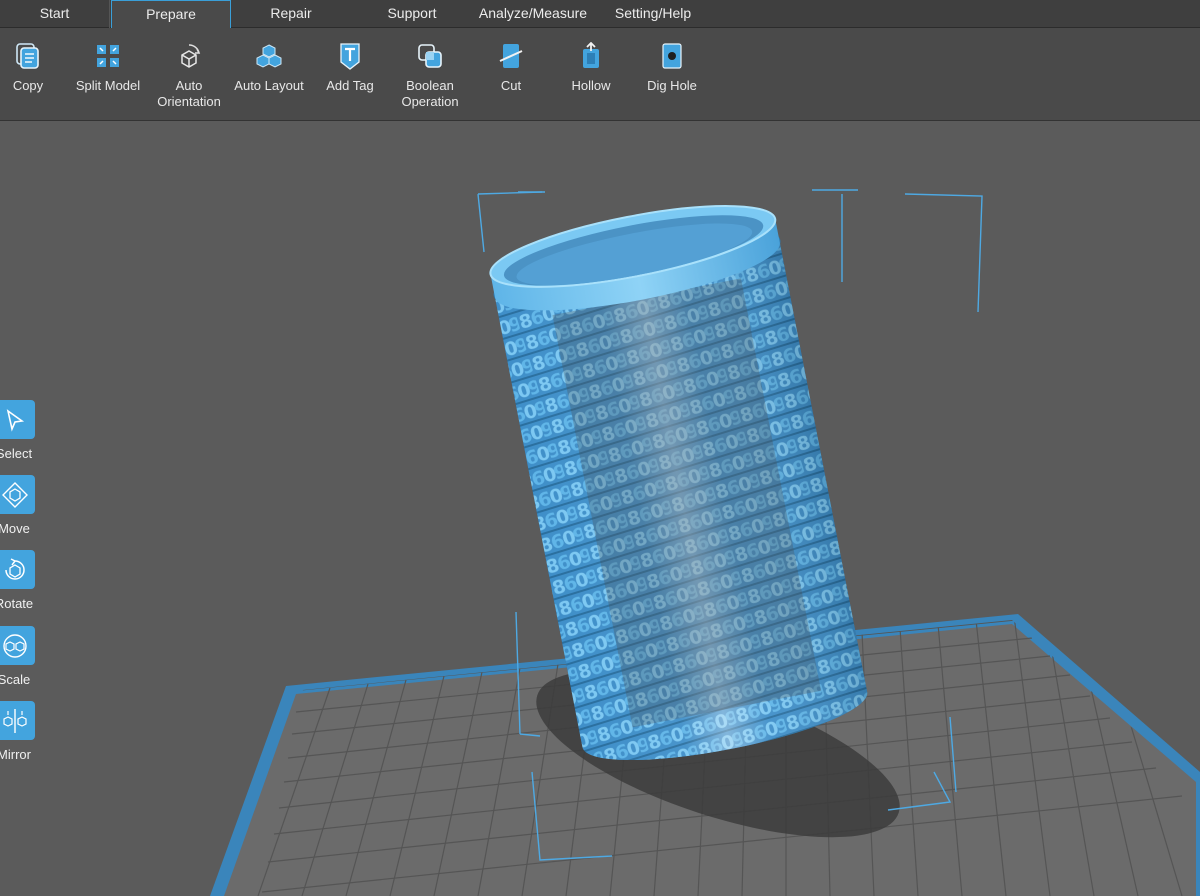 This screenshot has height=896, width=1200. What do you see at coordinates (14, 494) in the screenshot?
I see `move-icon` at bounding box center [14, 494].